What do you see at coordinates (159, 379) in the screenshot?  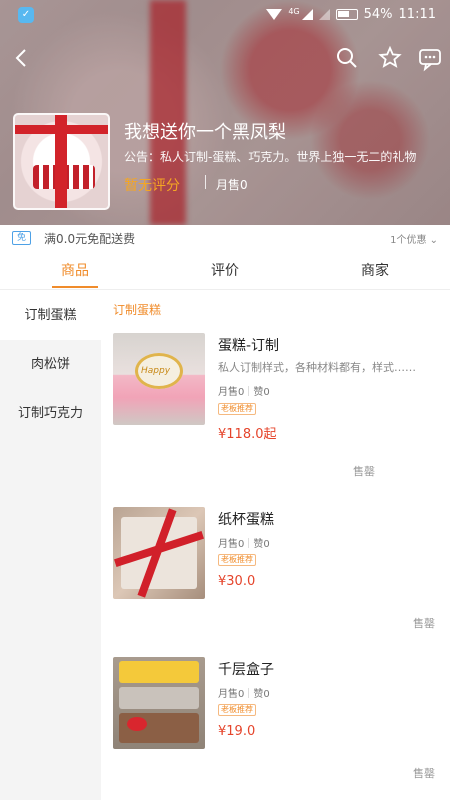 I see `product-image: Happy` at bounding box center [159, 379].